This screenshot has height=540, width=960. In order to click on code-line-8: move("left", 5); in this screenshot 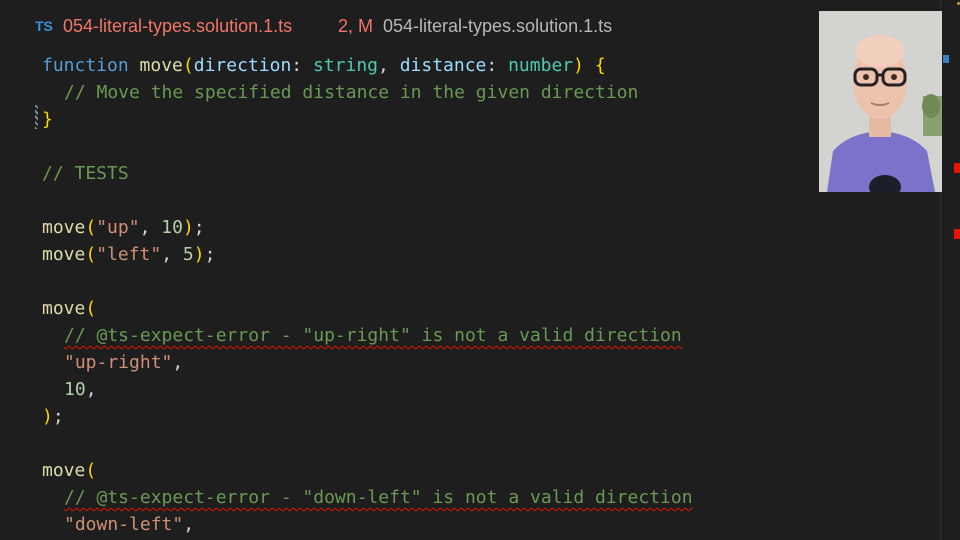, I will do `click(128, 254)`.